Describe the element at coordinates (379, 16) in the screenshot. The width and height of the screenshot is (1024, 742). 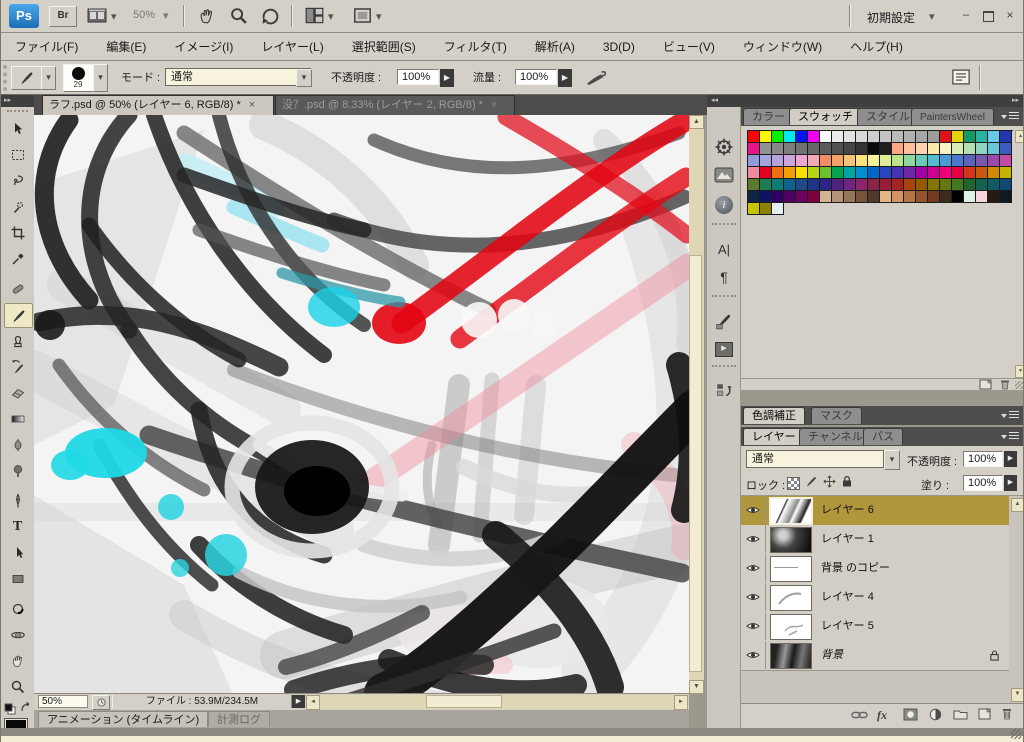
I see `screen-mode-dropdown-arrow: ▾` at that location.